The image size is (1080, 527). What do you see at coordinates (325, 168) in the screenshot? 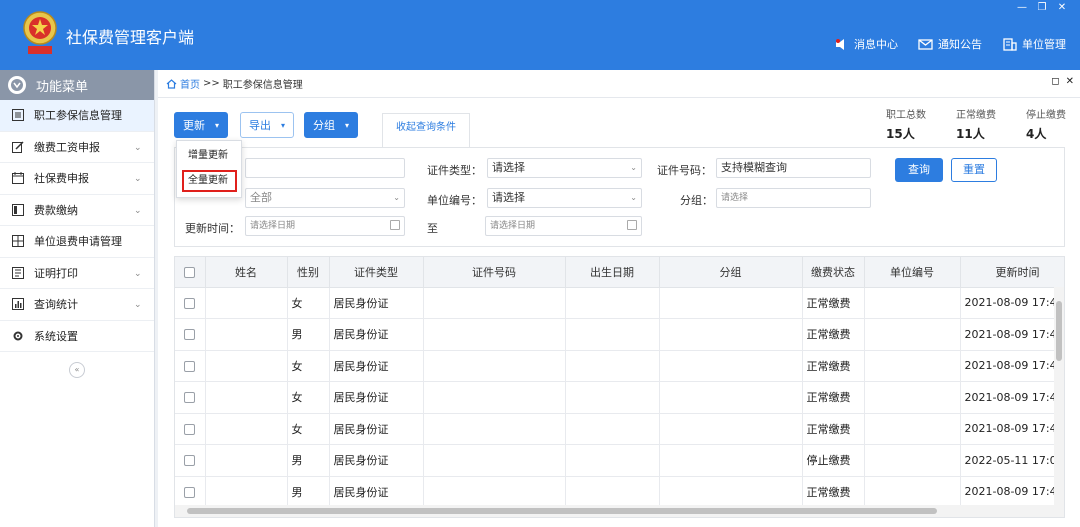
I see `name-input` at bounding box center [325, 168].